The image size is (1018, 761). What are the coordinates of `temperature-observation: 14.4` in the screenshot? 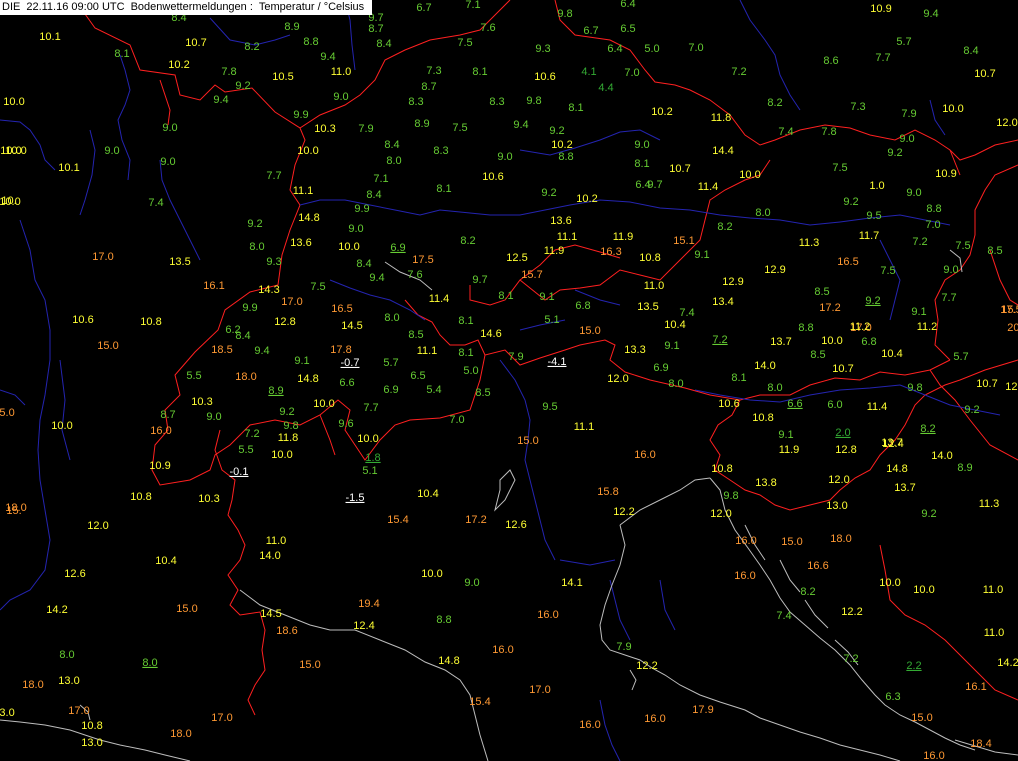 It's located at (722, 151).